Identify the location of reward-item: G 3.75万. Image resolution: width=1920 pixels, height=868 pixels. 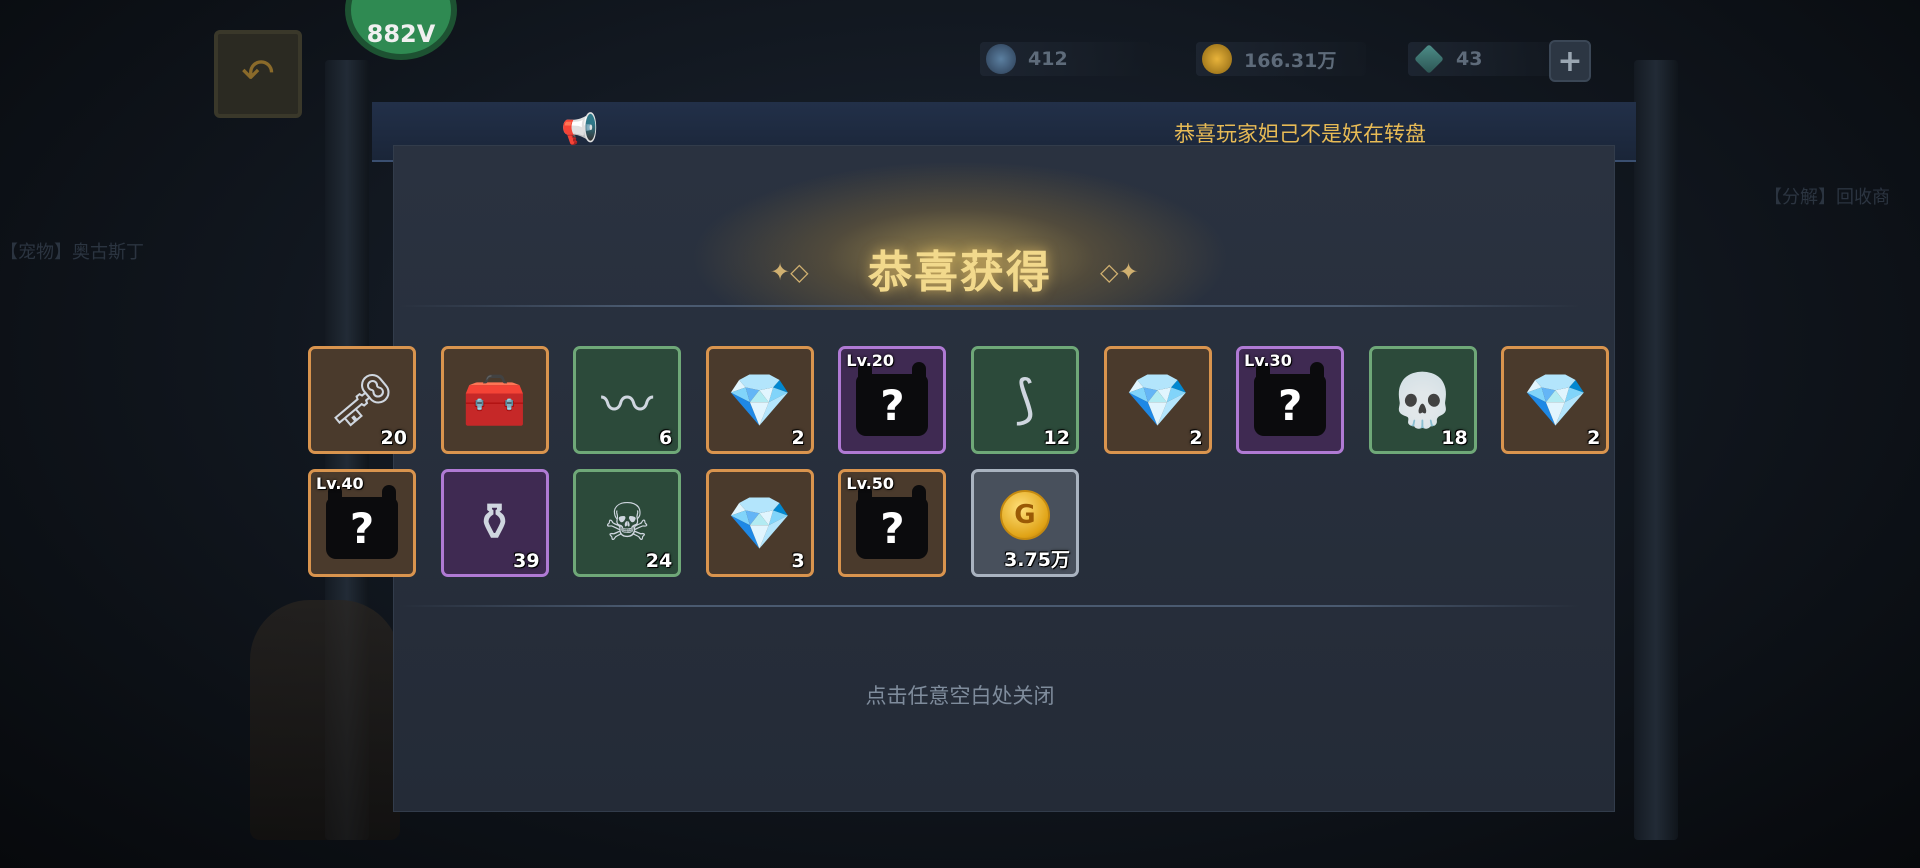
(1024, 523).